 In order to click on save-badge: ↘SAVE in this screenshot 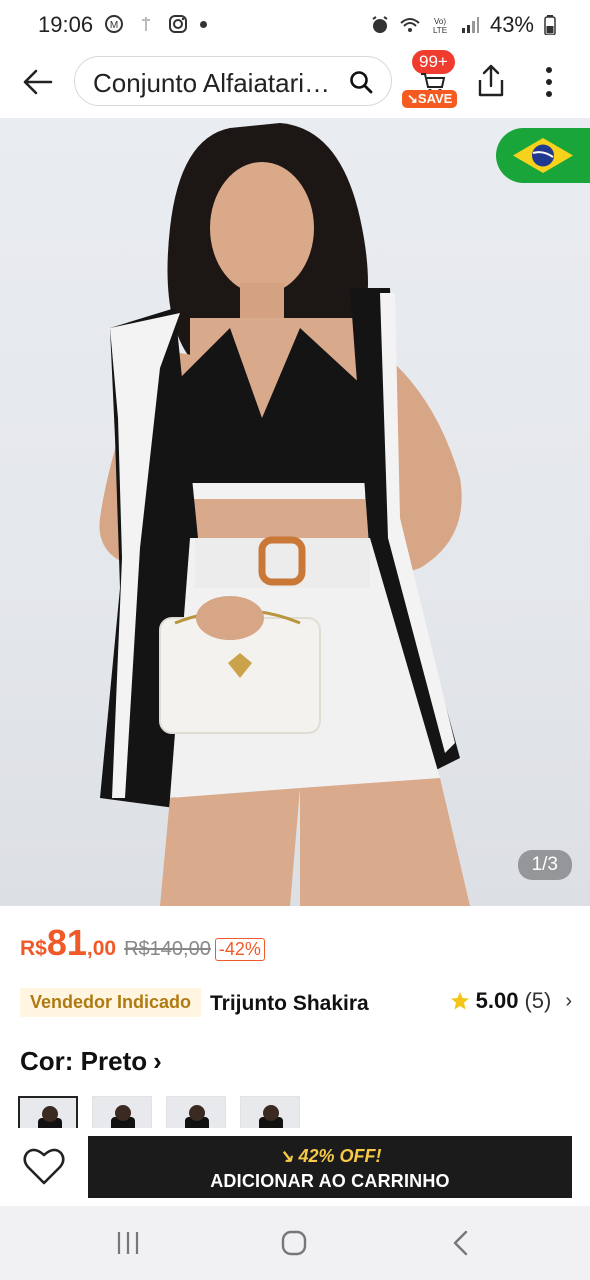, I will do `click(430, 99)`.